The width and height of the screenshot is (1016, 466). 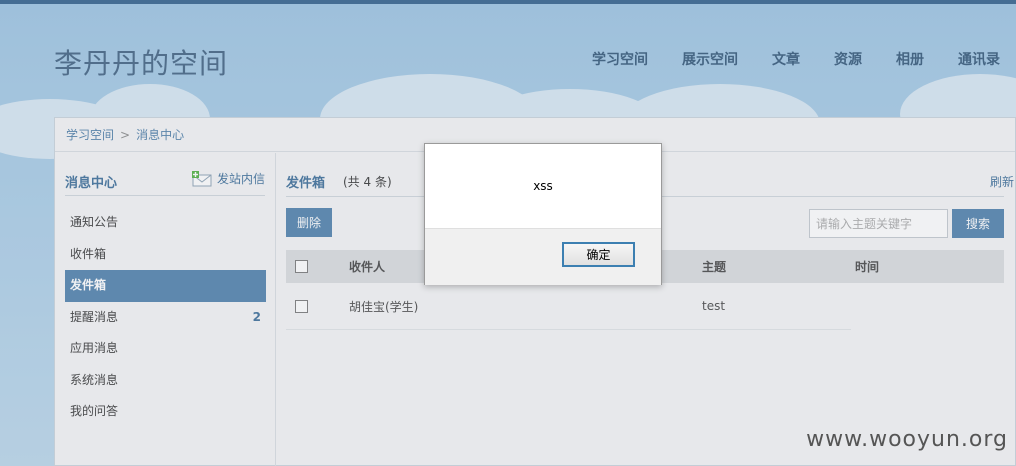 What do you see at coordinates (543, 186) in the screenshot?
I see `alert-message: xss` at bounding box center [543, 186].